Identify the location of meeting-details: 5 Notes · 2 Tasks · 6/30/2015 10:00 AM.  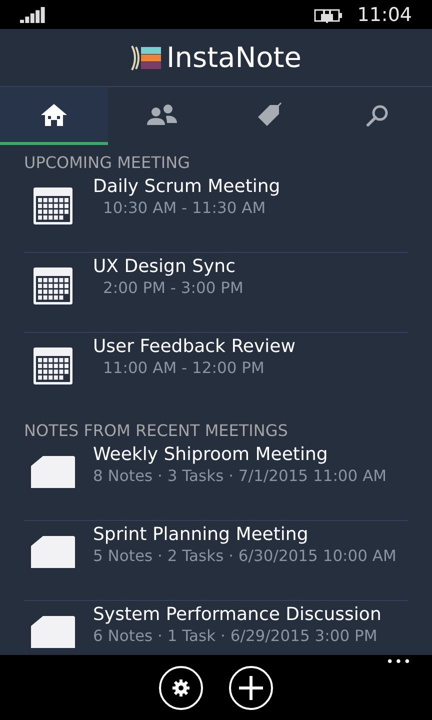
(244, 556).